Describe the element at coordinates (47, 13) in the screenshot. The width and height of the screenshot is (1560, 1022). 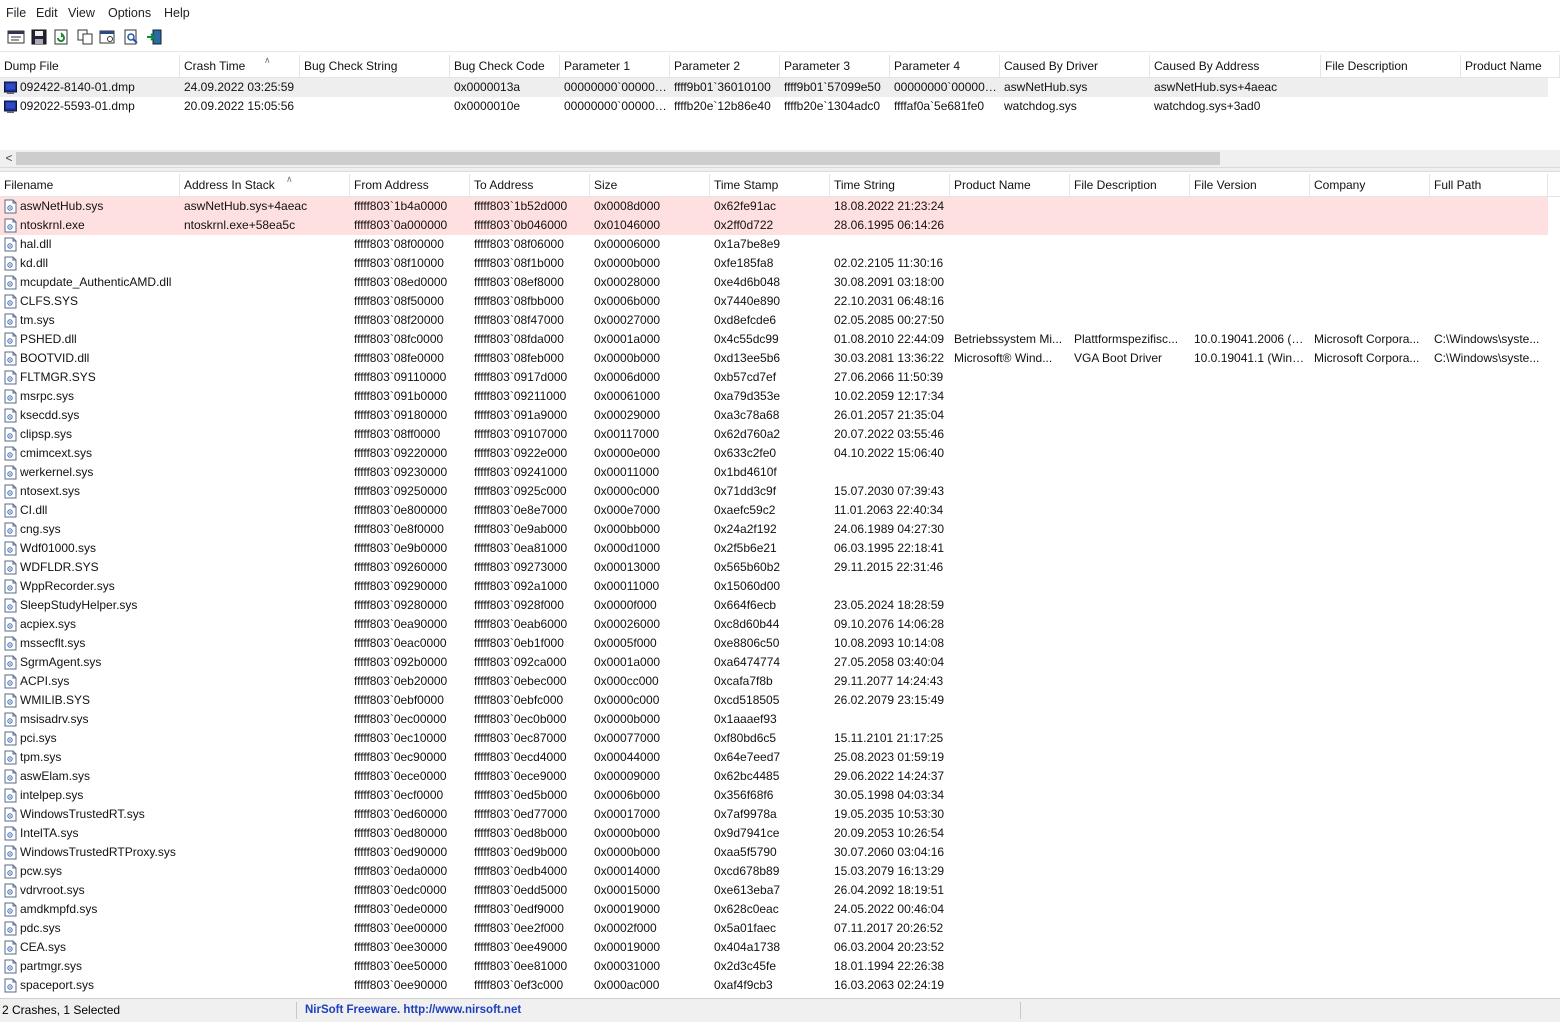
I see `menu-edit: Edit` at that location.